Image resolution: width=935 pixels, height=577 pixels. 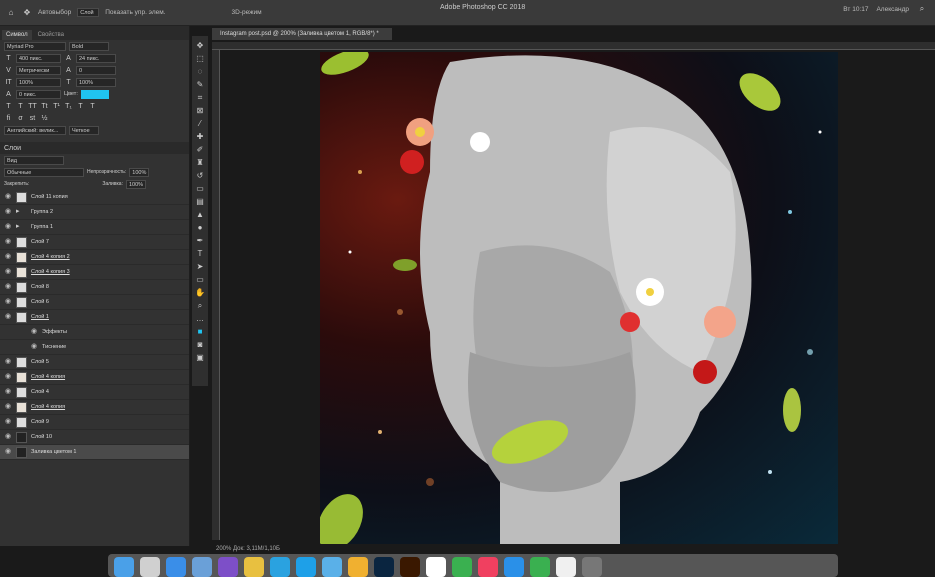 What do you see at coordinates (94, 227) in the screenshot?
I see `layer-row: ◉ ▸ Группа 1` at bounding box center [94, 227].